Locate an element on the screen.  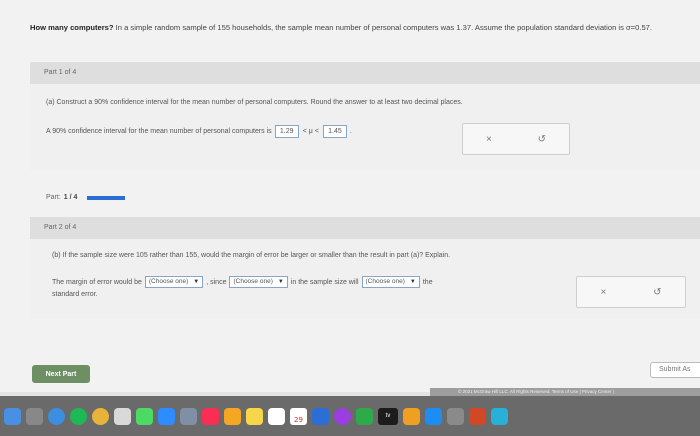
effect-select: (Choose one) ▼ is located at coordinates (390, 282).